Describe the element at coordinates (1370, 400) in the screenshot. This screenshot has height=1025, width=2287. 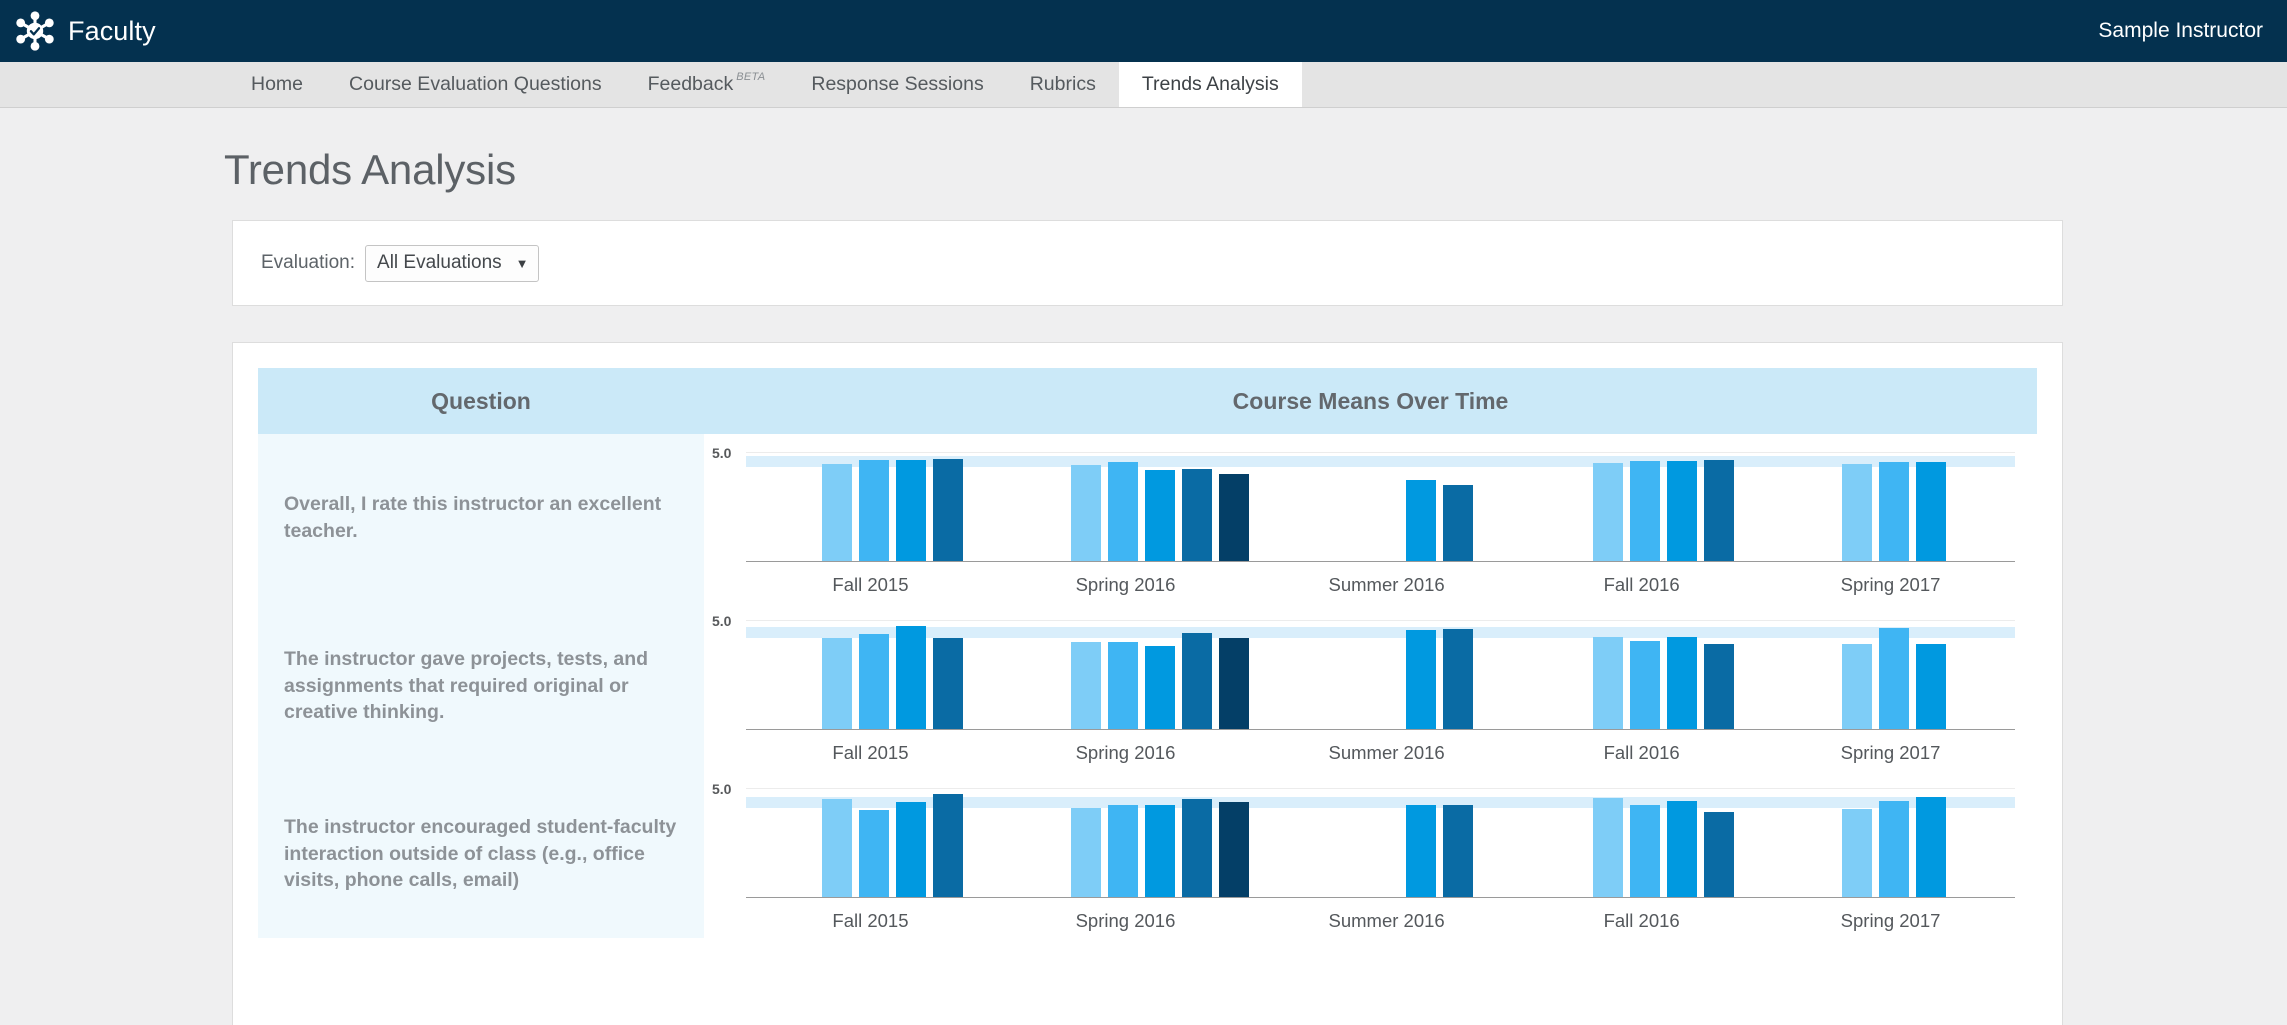
I see `column-header-course-means: Course Means Over Time` at that location.